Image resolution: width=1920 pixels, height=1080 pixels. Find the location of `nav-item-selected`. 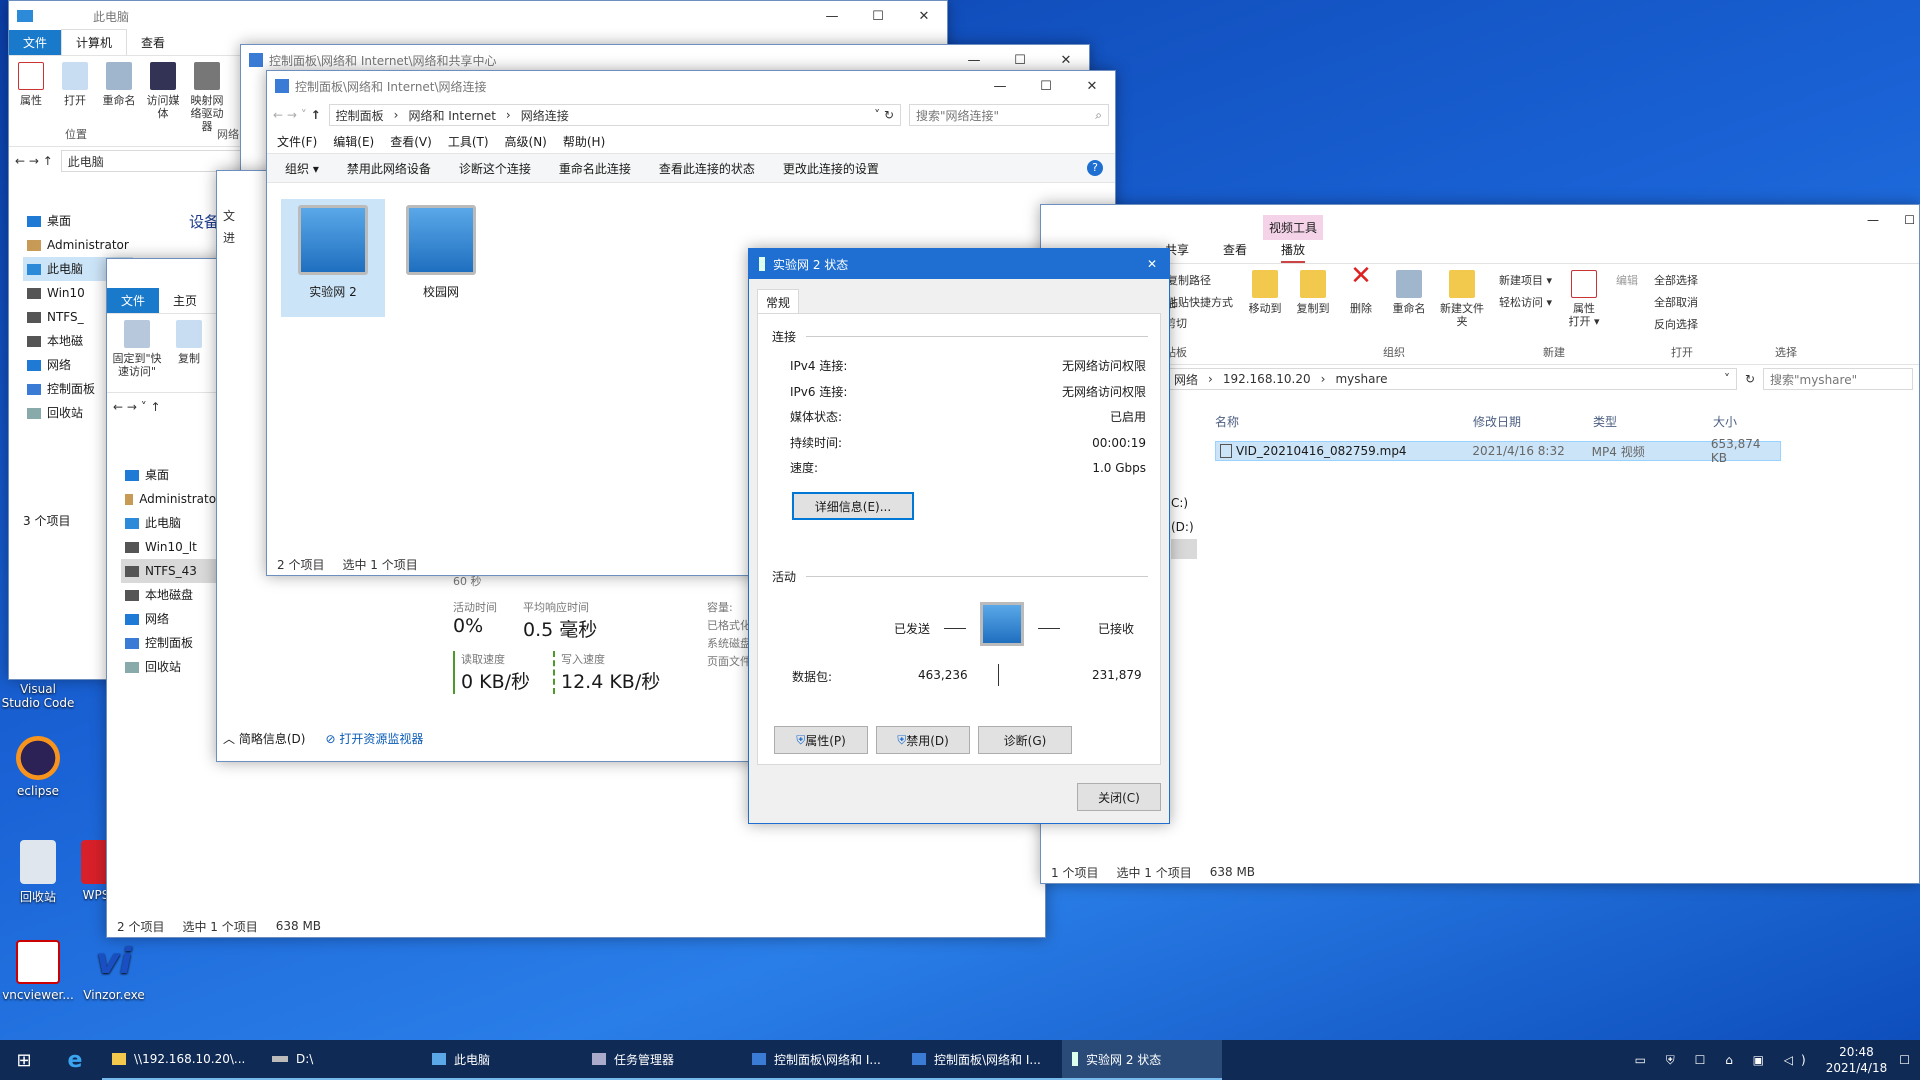

nav-item-selected is located at coordinates (1184, 549).